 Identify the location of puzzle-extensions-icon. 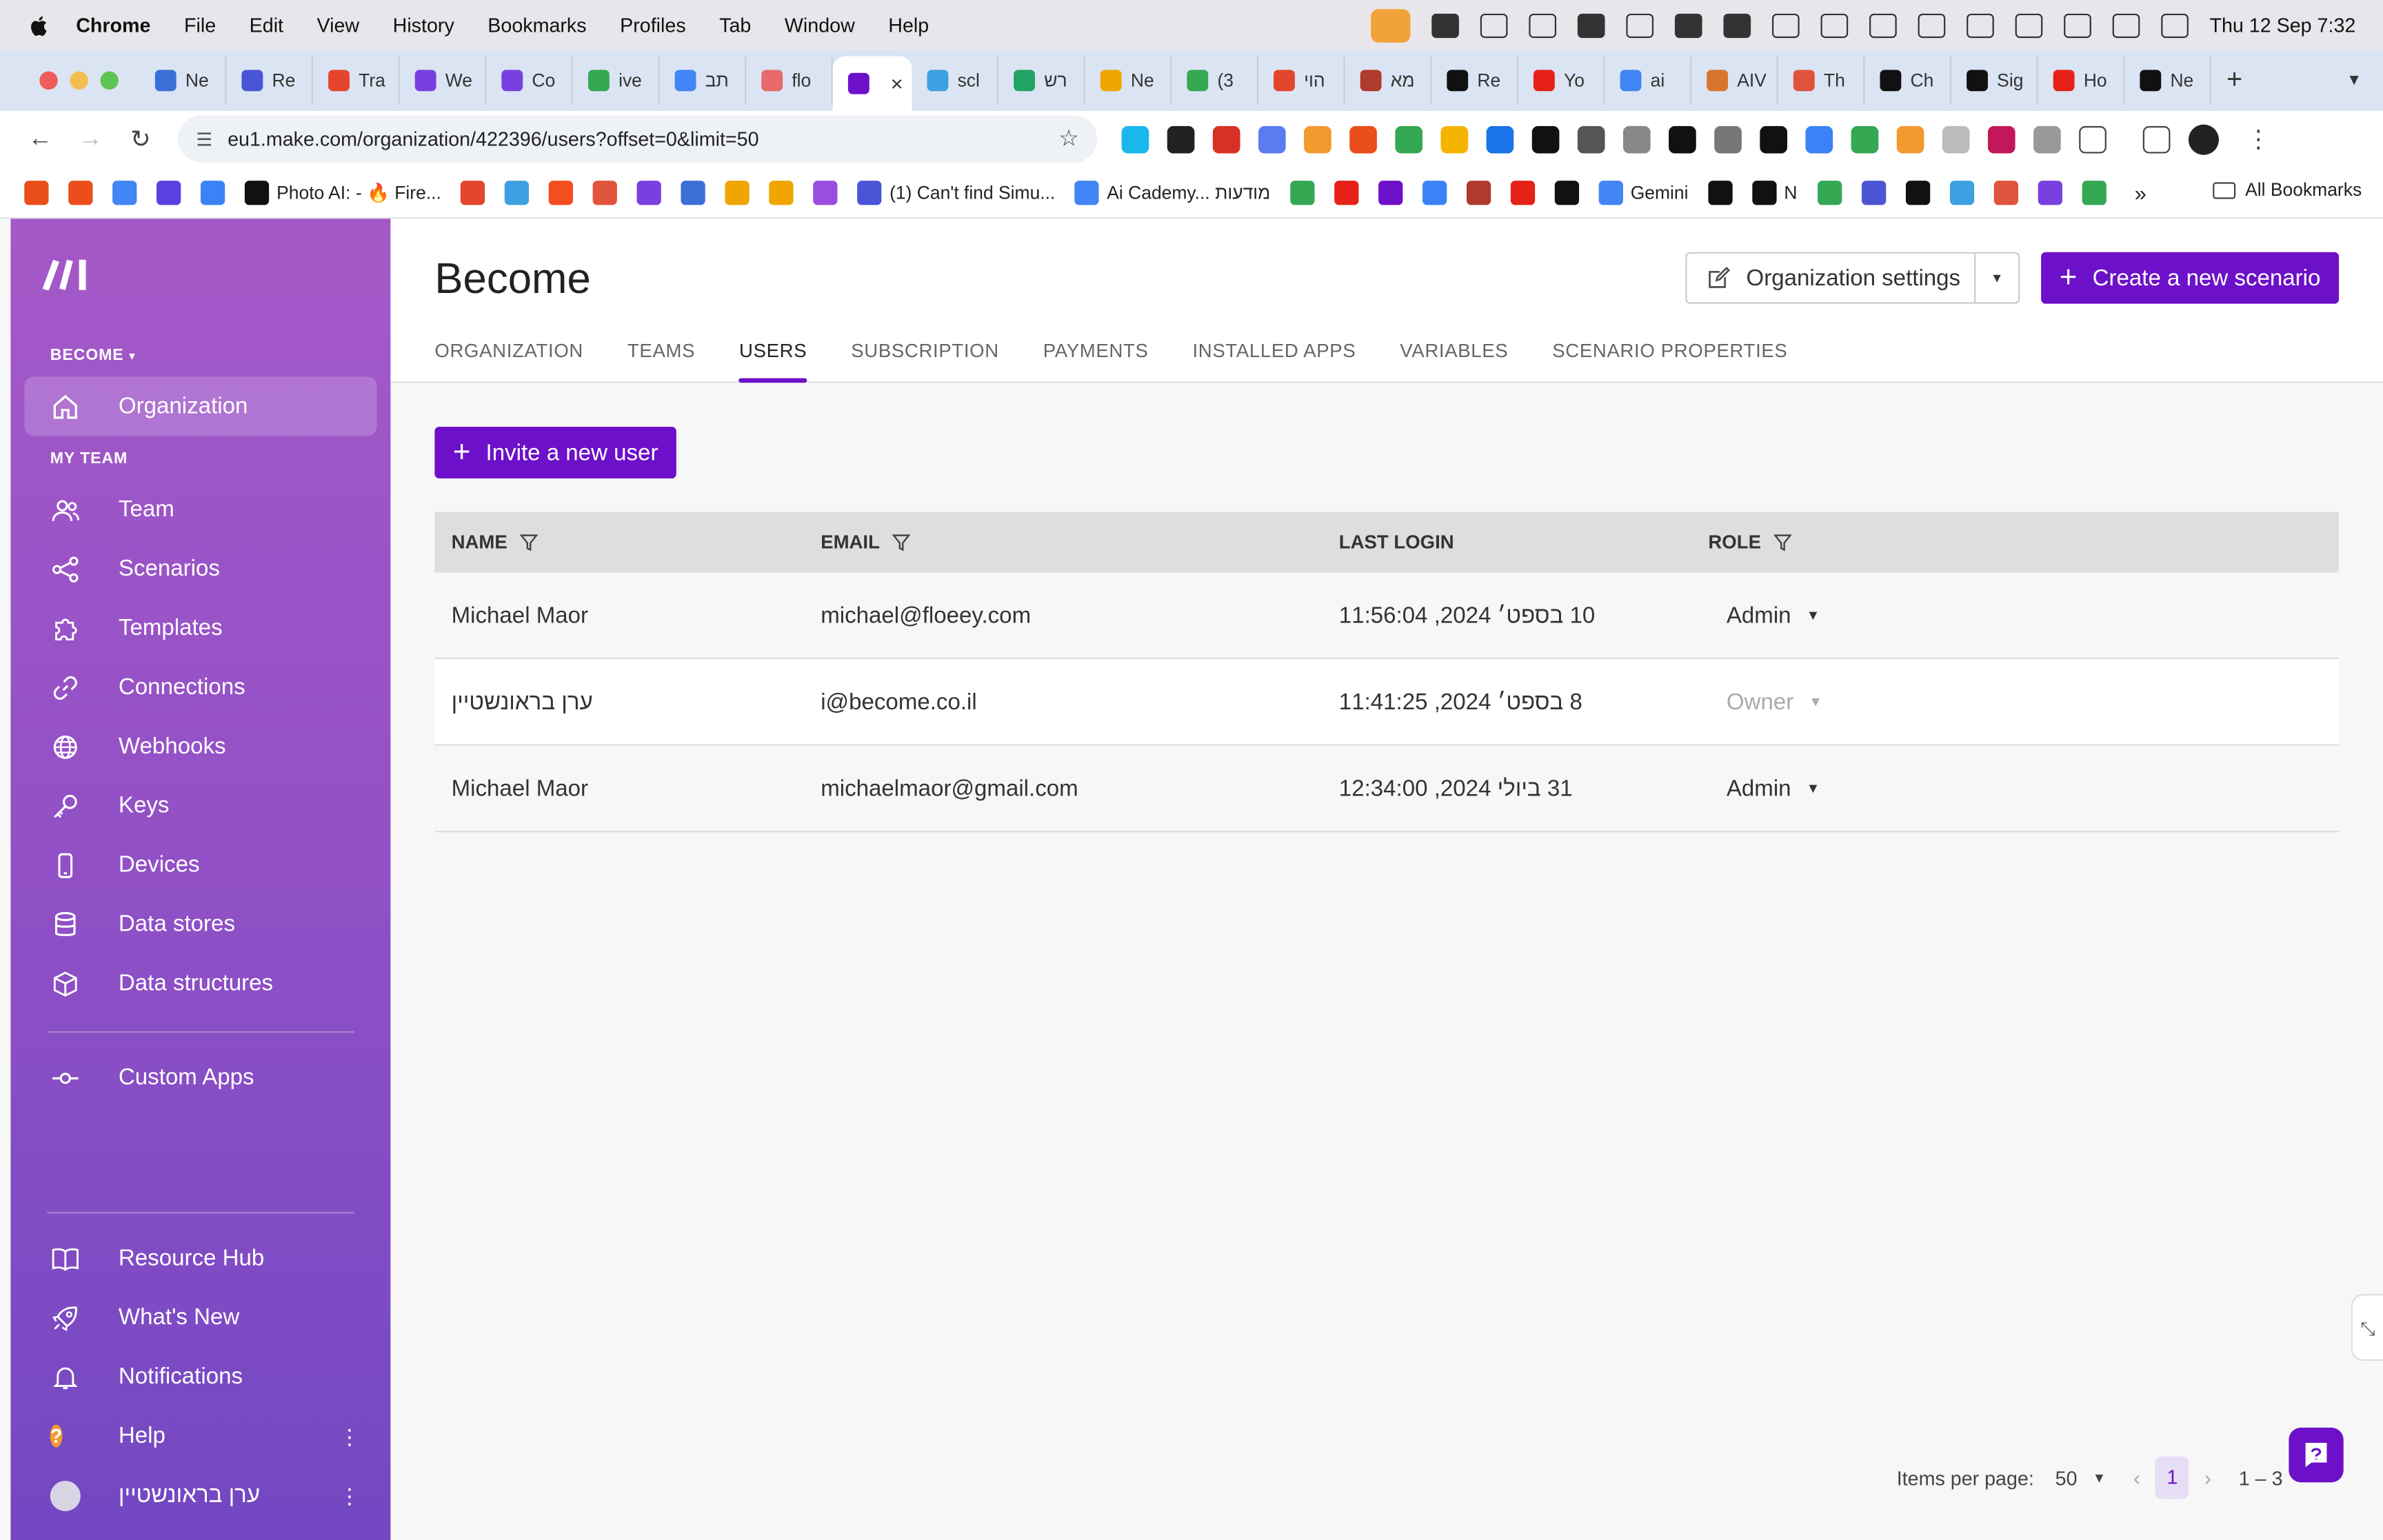
(2093, 139).